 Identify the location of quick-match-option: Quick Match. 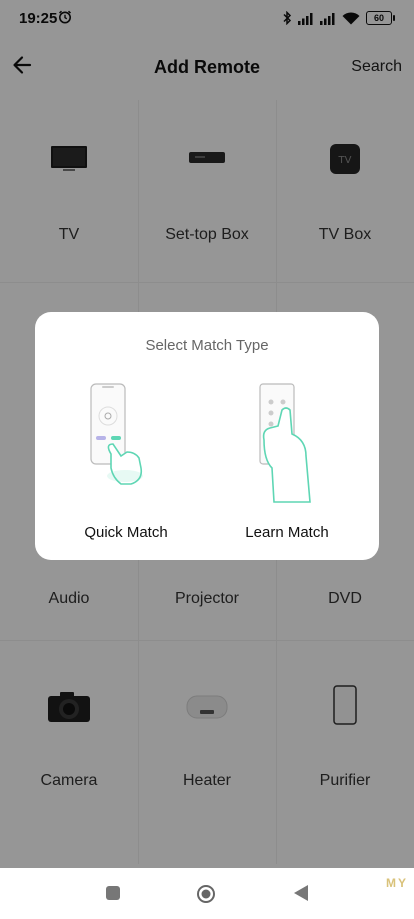
(126, 461).